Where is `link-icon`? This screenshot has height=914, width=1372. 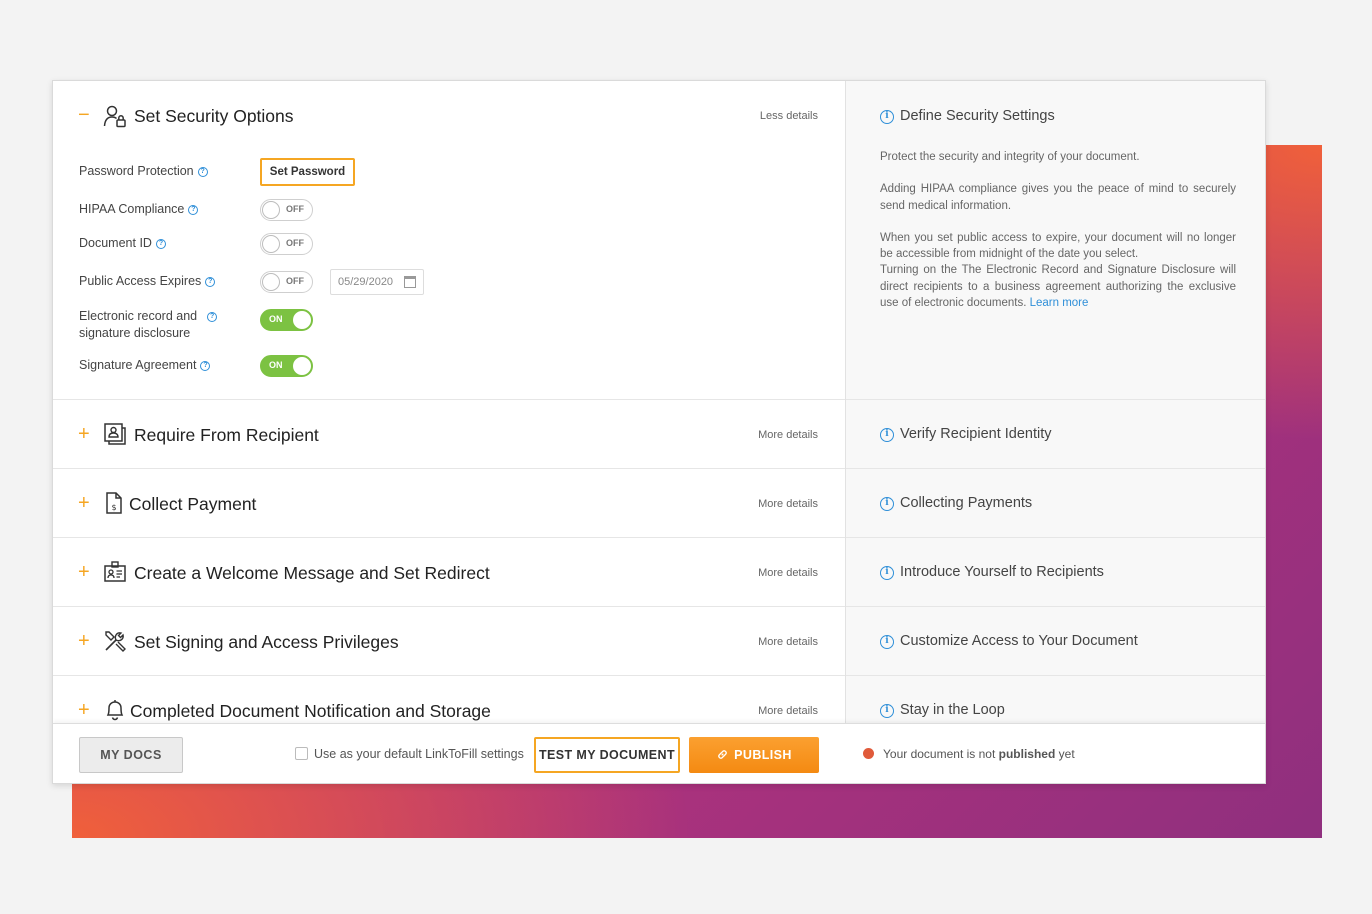 link-icon is located at coordinates (722, 754).